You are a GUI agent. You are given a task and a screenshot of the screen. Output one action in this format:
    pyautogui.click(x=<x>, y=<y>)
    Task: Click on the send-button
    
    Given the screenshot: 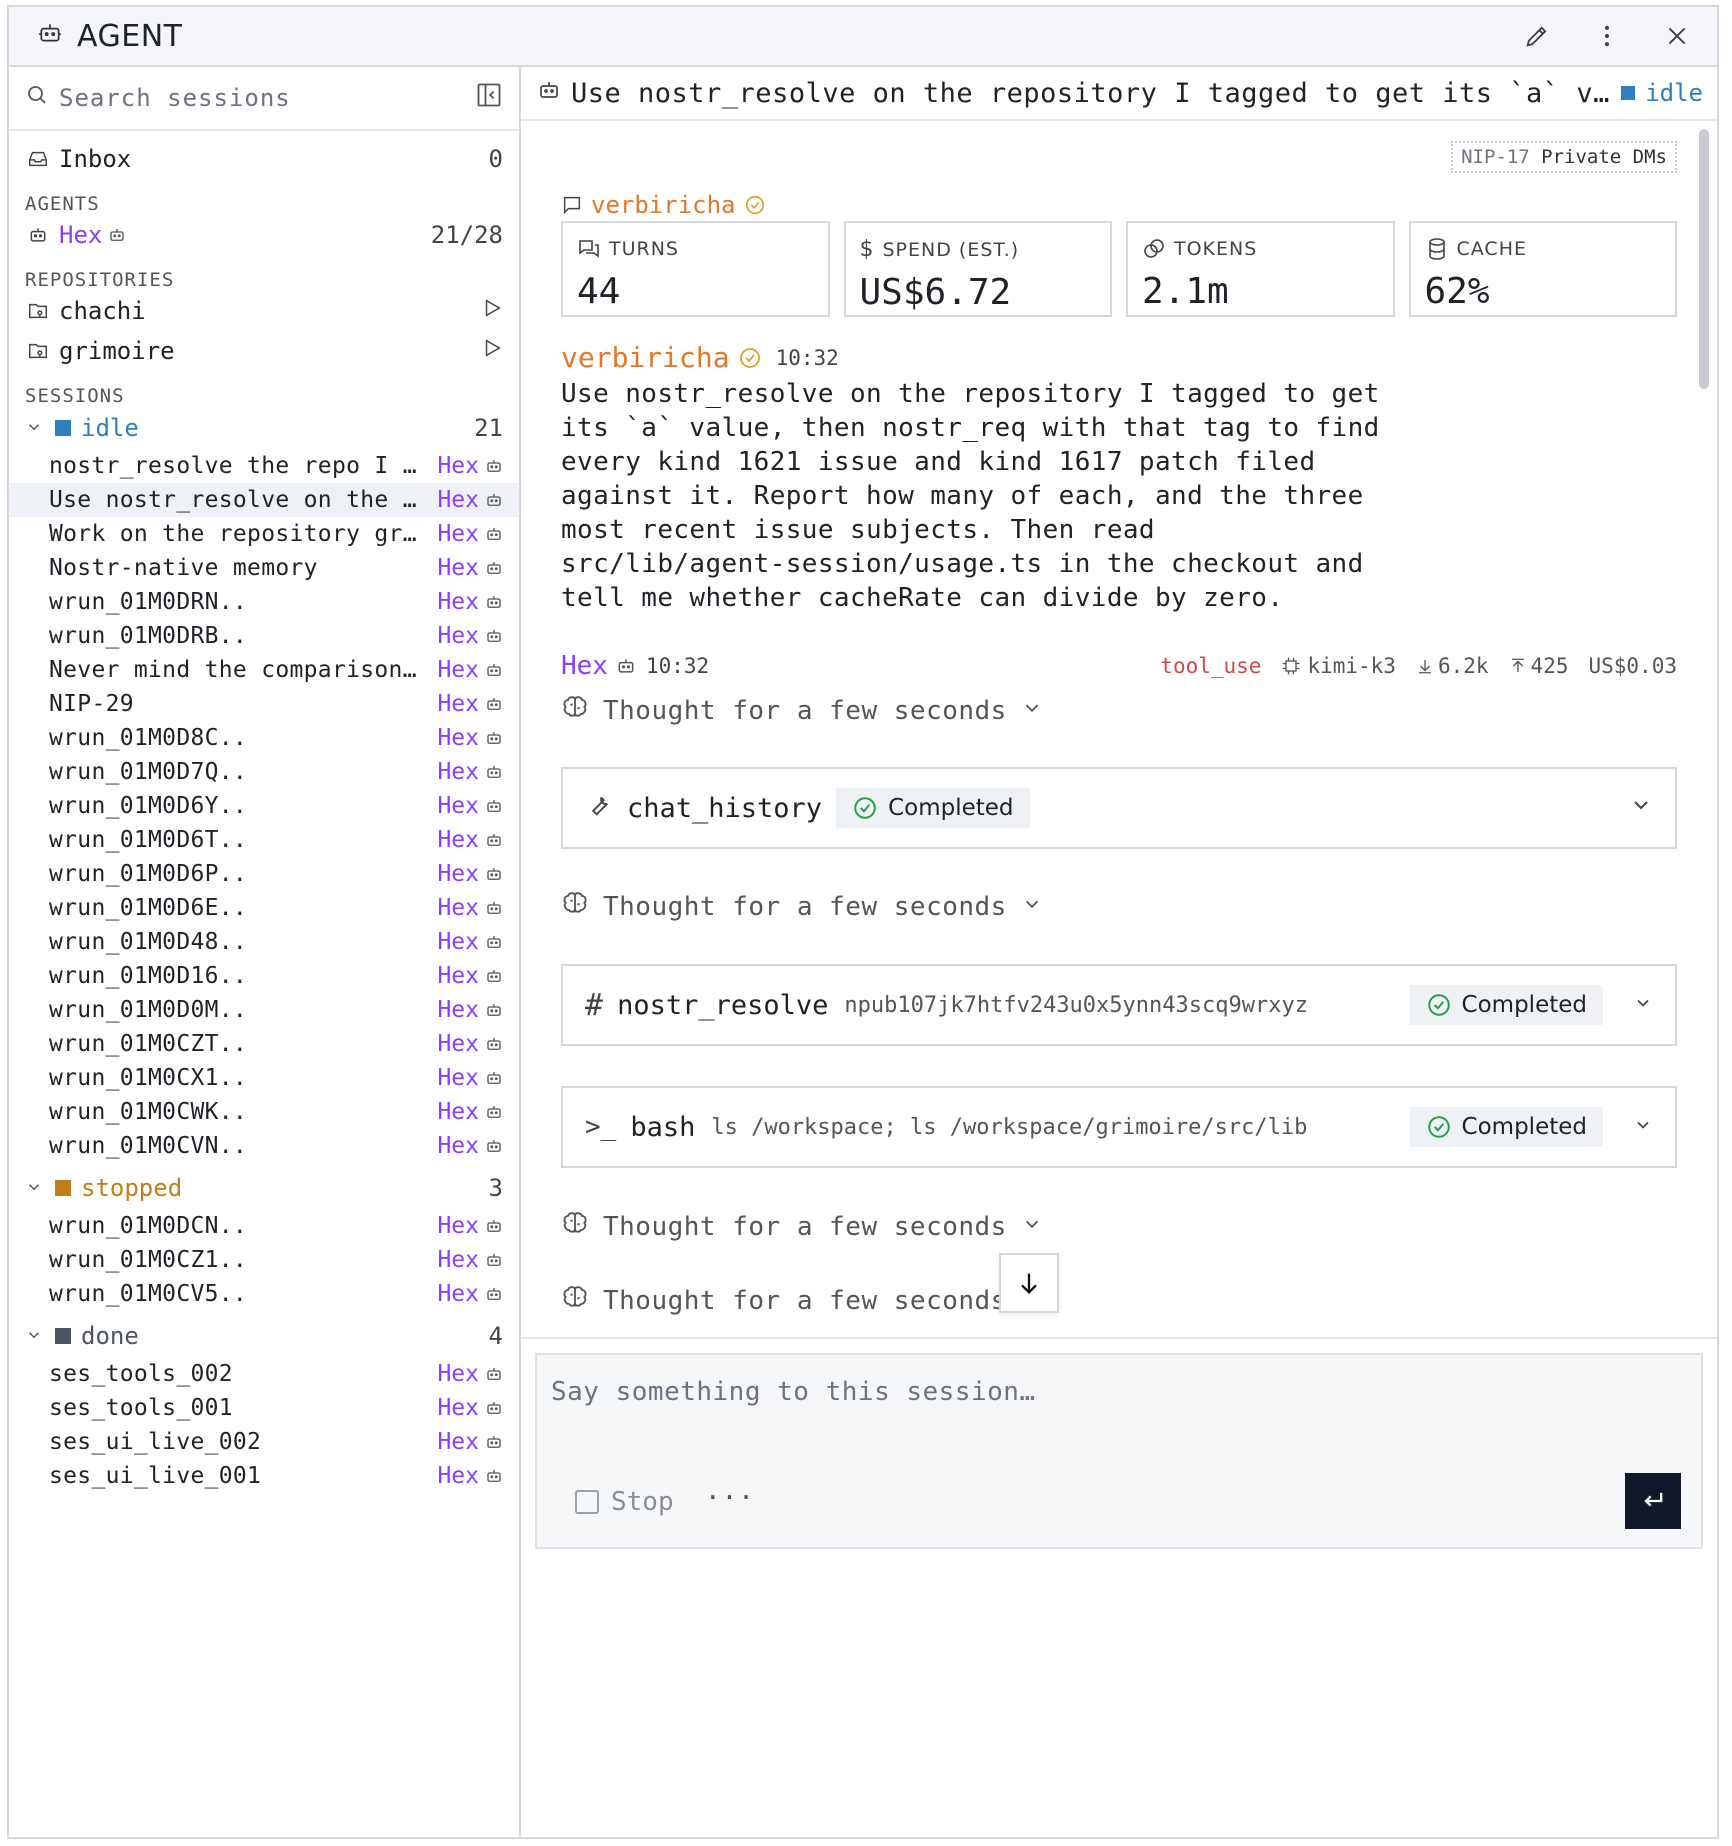 What is the action you would take?
    pyautogui.click(x=1653, y=1501)
    